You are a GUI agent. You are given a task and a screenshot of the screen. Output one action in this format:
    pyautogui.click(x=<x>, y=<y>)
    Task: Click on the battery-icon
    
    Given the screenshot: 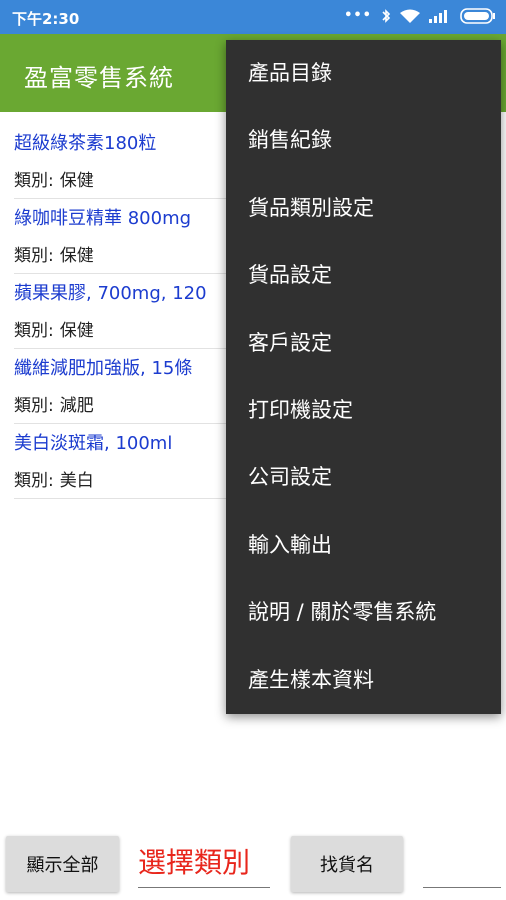 What is the action you would take?
    pyautogui.click(x=478, y=16)
    